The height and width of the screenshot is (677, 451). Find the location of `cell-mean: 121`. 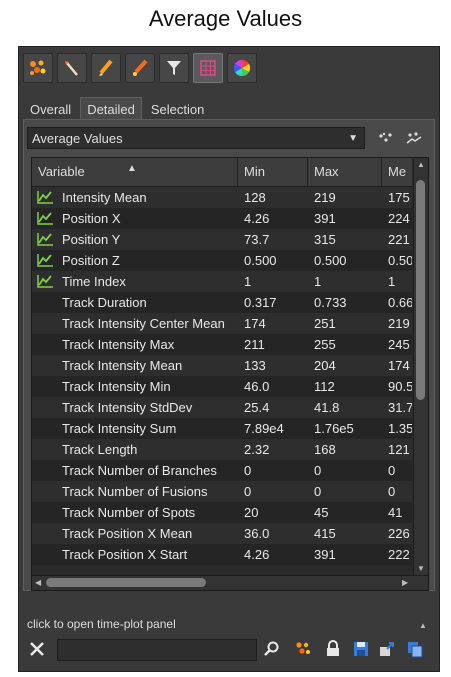

cell-mean: 121 is located at coordinates (399, 449).